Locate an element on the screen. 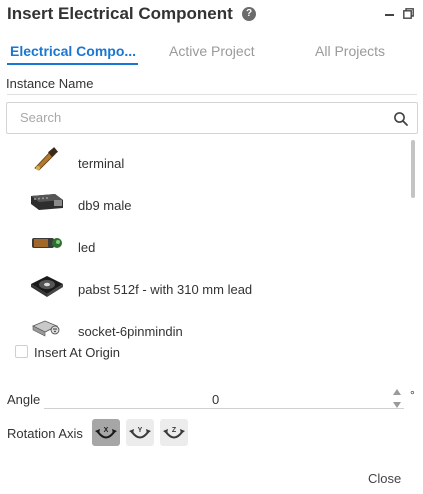 The image size is (423, 494). component-label: socket-6pinmindin is located at coordinates (130, 331).